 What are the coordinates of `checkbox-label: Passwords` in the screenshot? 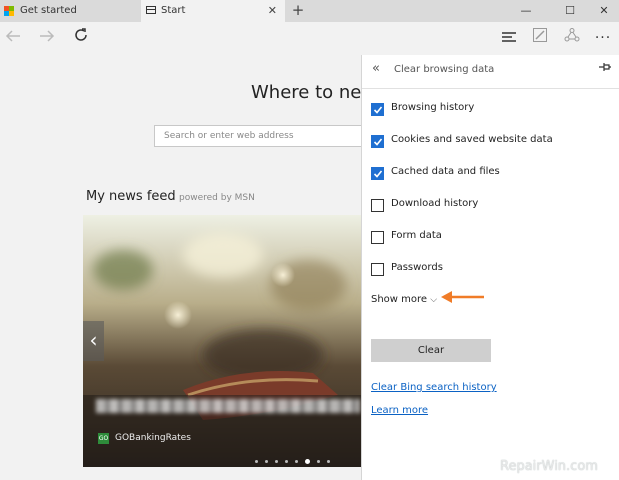 It's located at (417, 267).